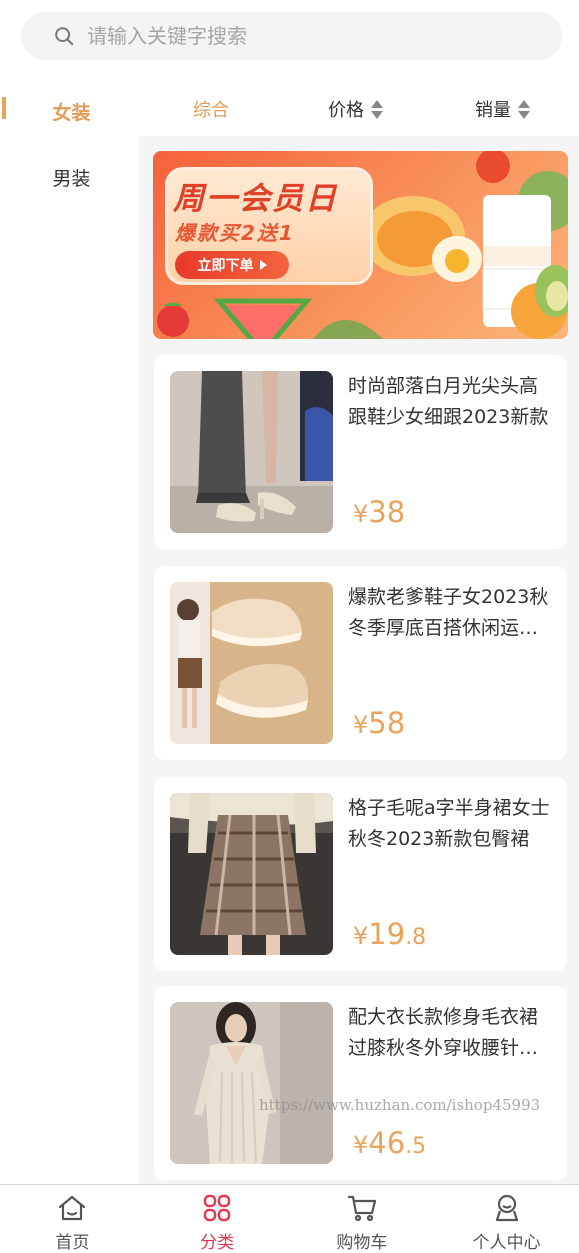 This screenshot has height=1253, width=579. Describe the element at coordinates (361, 1208) in the screenshot. I see `cart-icon` at that location.